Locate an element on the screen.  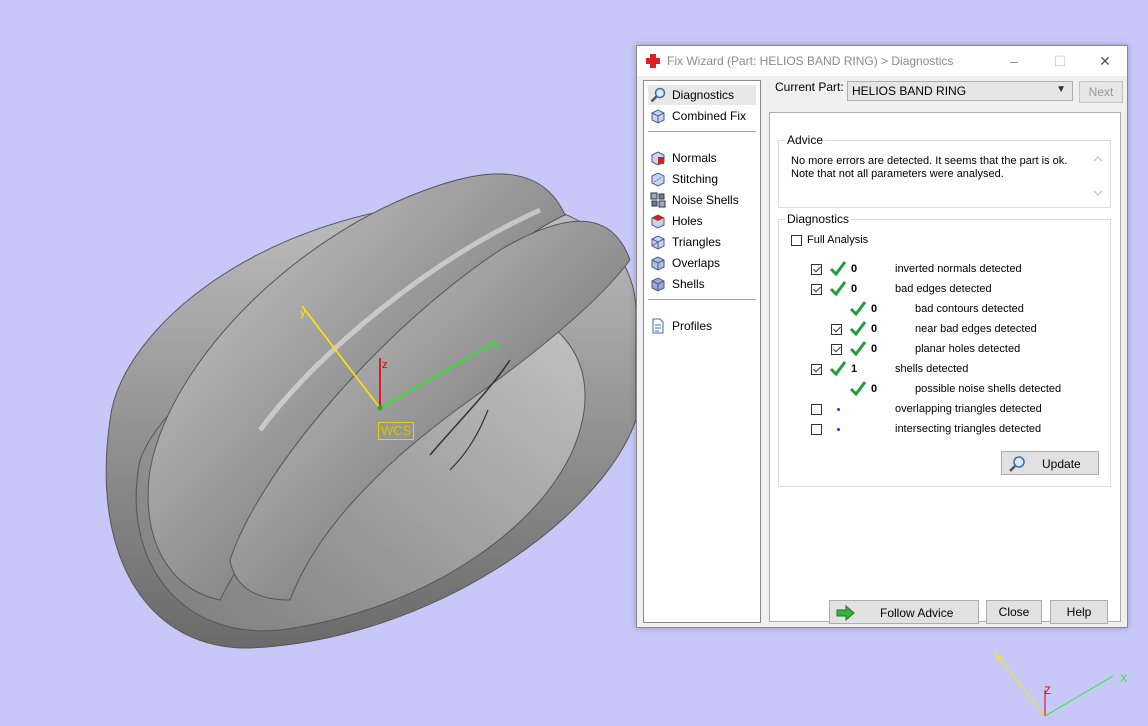
overlaps-cube-icon is located at coordinates (658, 263).